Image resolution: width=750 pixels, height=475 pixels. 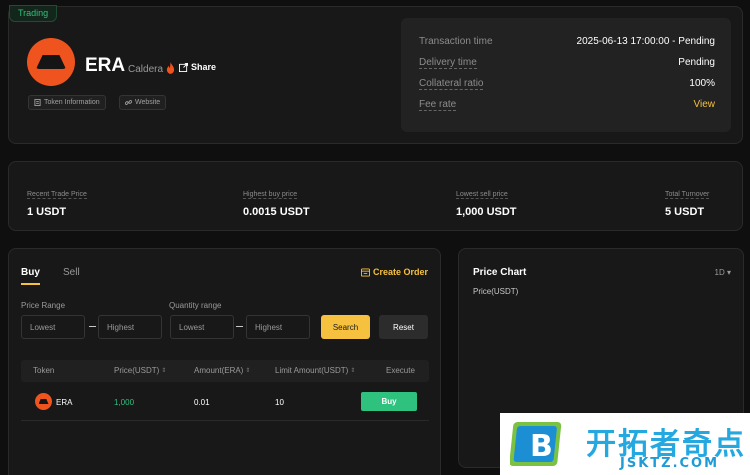 What do you see at coordinates (500, 272) in the screenshot?
I see `chart-title: Price Chart` at bounding box center [500, 272].